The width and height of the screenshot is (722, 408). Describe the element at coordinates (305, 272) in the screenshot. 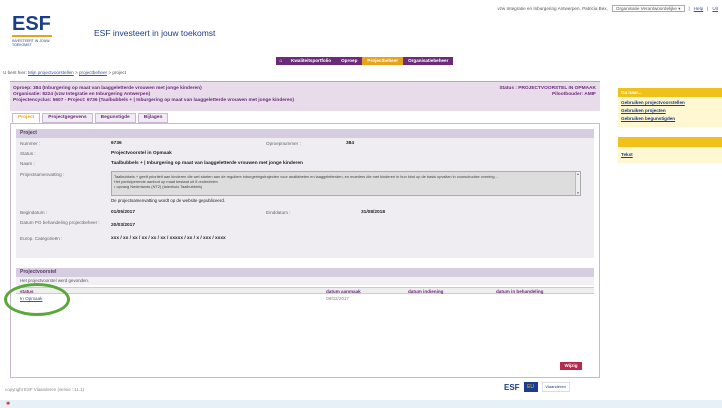

I see `projectvoorstel-title: Projectvoorstel` at that location.